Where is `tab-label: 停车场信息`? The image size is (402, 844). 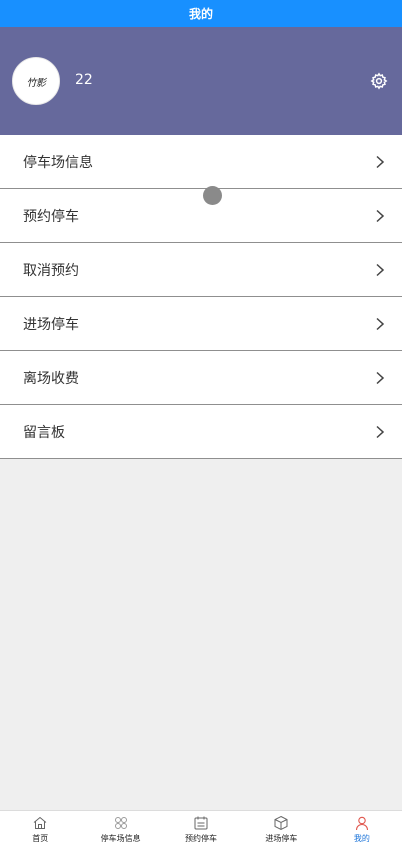
tab-label: 停车场信息 is located at coordinates (120, 838).